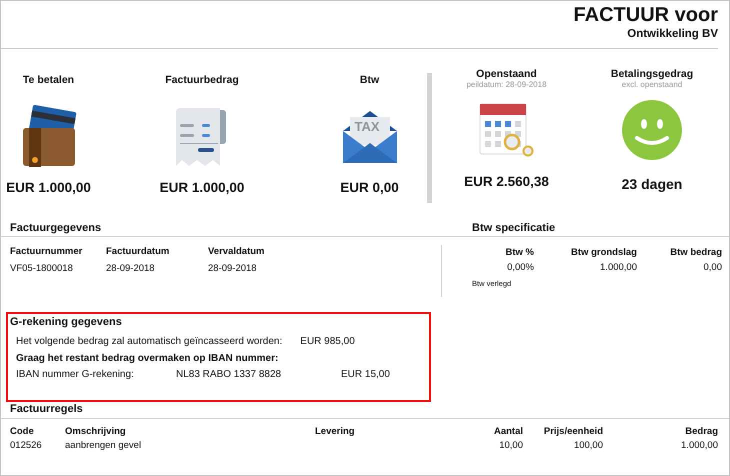 This screenshot has width=730, height=476. What do you see at coordinates (369, 187) in the screenshot?
I see `kpi-value: EUR 0,00` at bounding box center [369, 187].